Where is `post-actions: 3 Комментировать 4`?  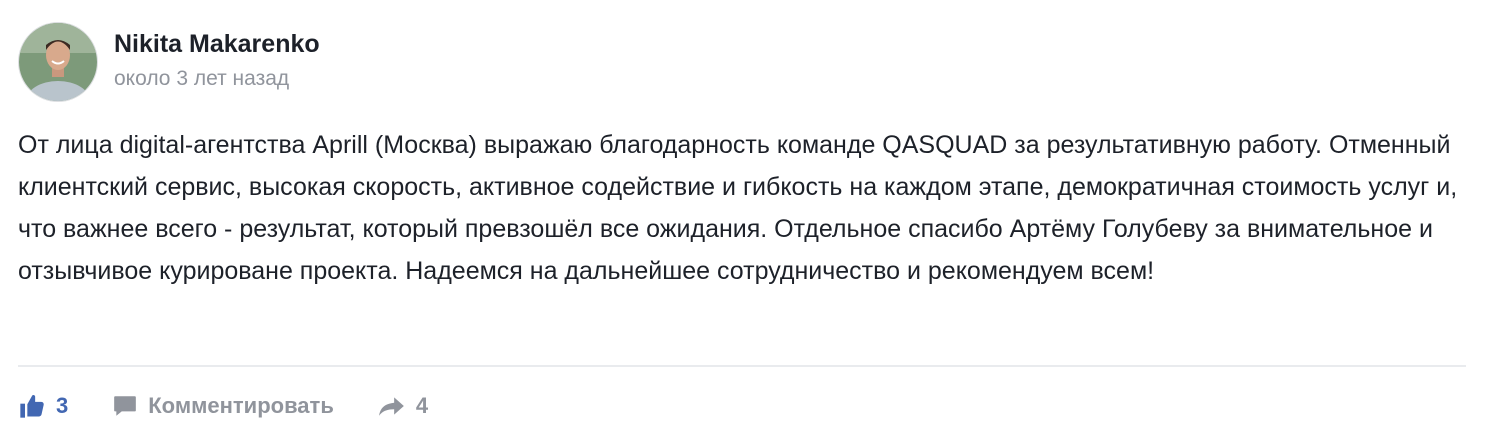 post-actions: 3 Комментировать 4 is located at coordinates (223, 406).